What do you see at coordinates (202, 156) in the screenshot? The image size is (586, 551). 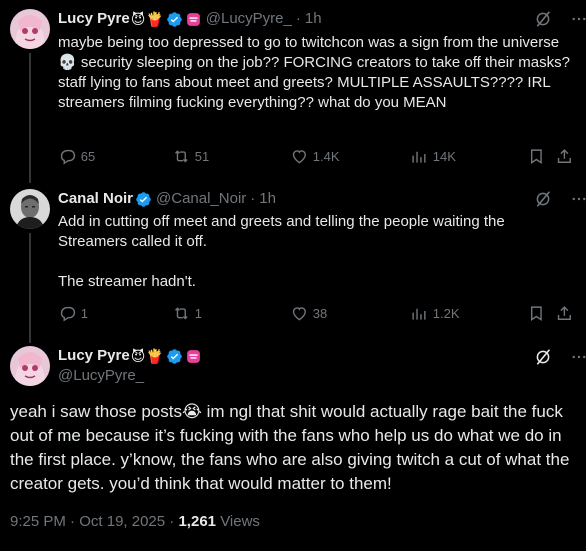 I see `repost-count: 51` at bounding box center [202, 156].